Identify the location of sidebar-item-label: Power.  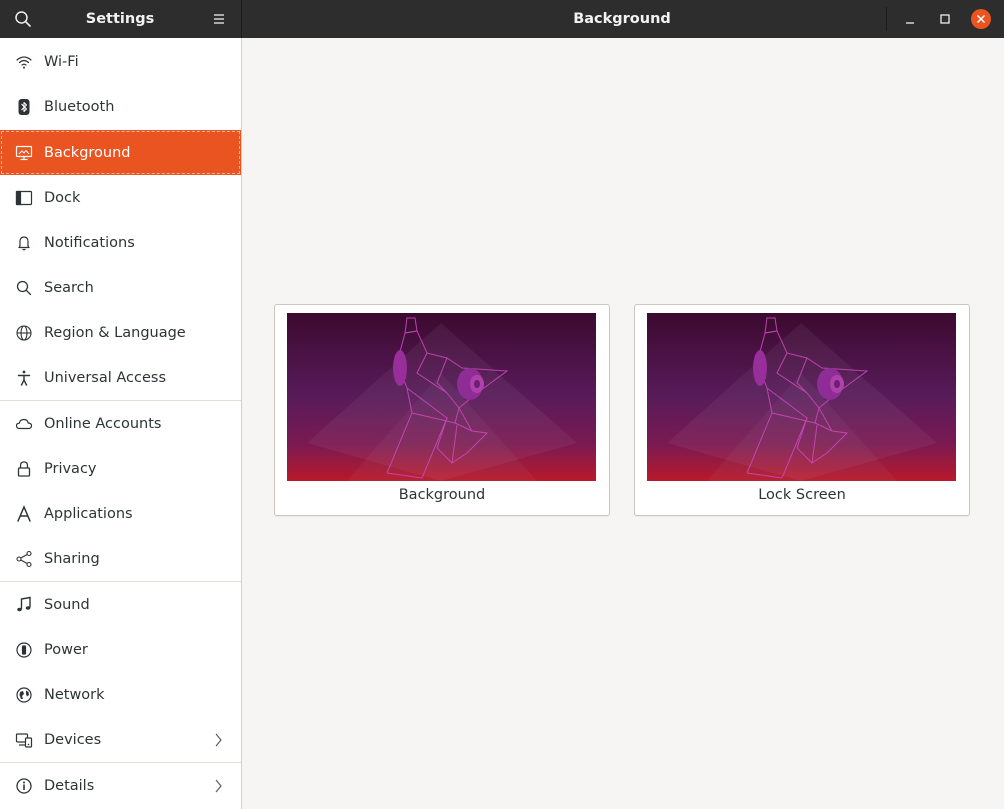
(66, 650).